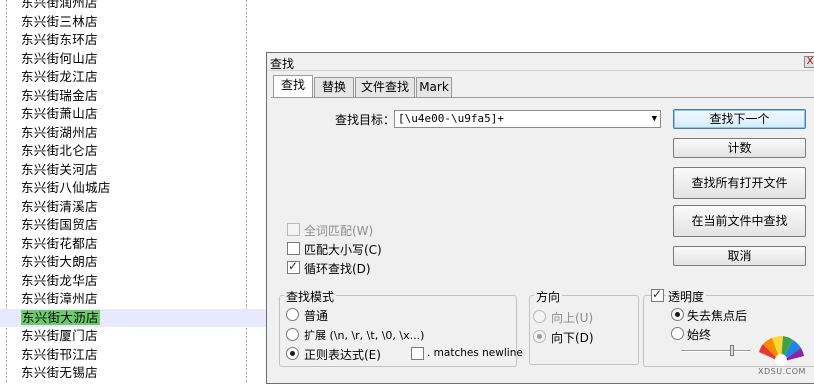 This screenshot has width=814, height=384. Describe the element at coordinates (59, 280) in the screenshot. I see `editor-line-text: 东兴街龙华店` at that location.